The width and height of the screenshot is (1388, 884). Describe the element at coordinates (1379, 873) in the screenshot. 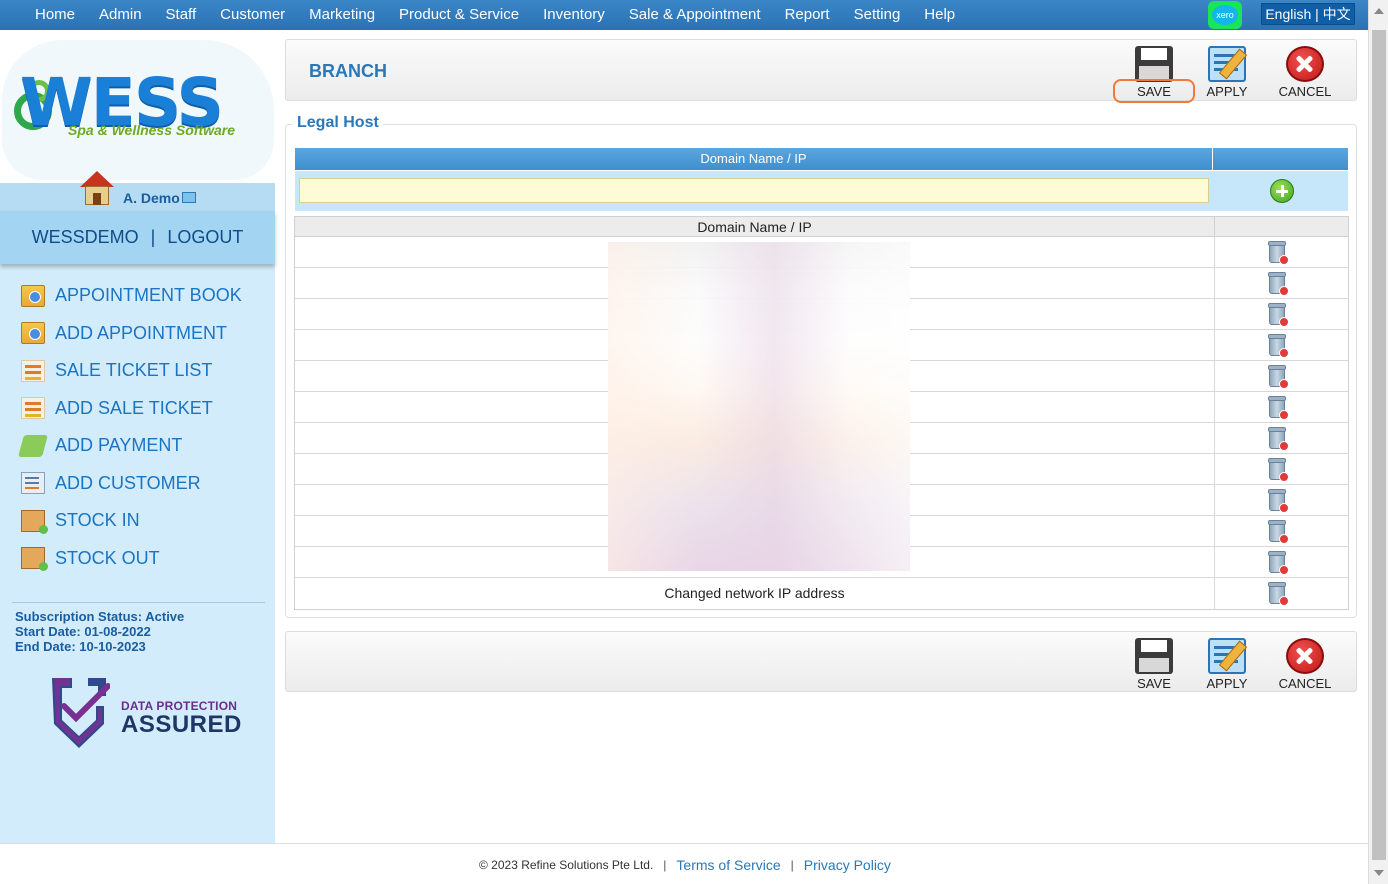

I see `scroll-down-icon` at that location.